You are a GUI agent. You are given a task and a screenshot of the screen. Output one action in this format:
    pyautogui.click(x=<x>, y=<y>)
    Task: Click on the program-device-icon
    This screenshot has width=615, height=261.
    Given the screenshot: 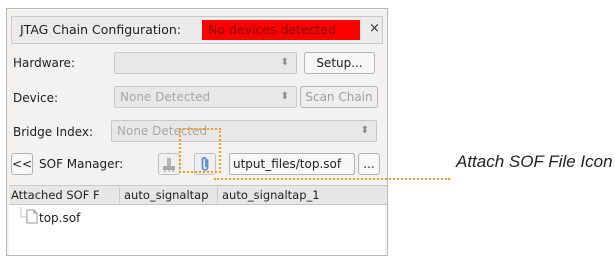 What is the action you would take?
    pyautogui.click(x=169, y=165)
    